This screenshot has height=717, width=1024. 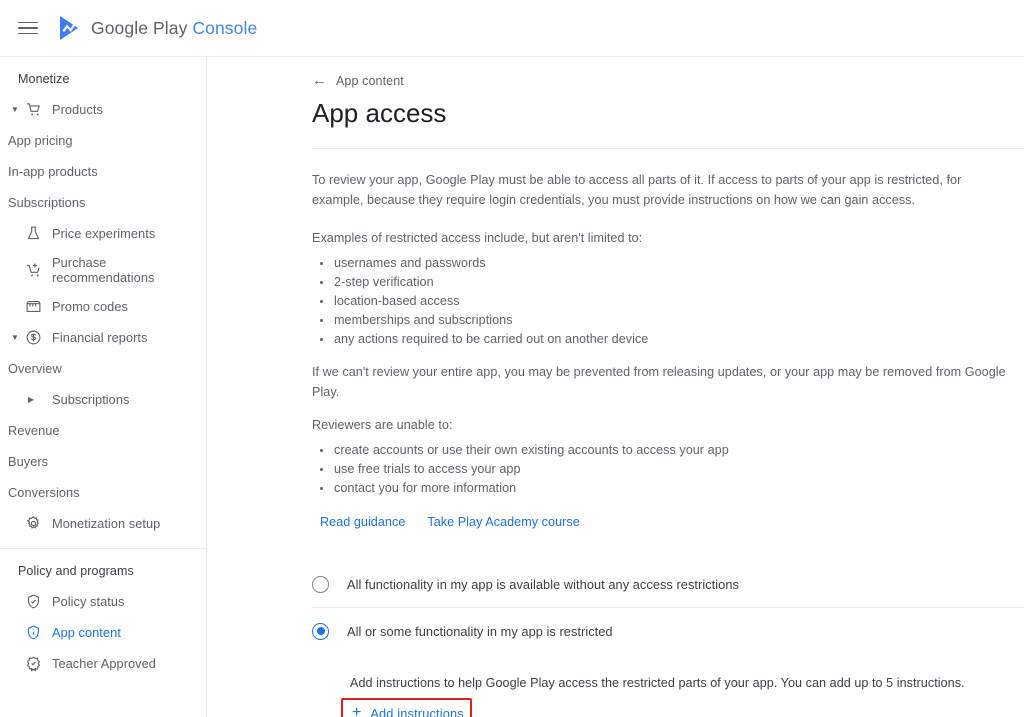 I want to click on sidebar-item-label: Buyers, so click(x=28, y=461).